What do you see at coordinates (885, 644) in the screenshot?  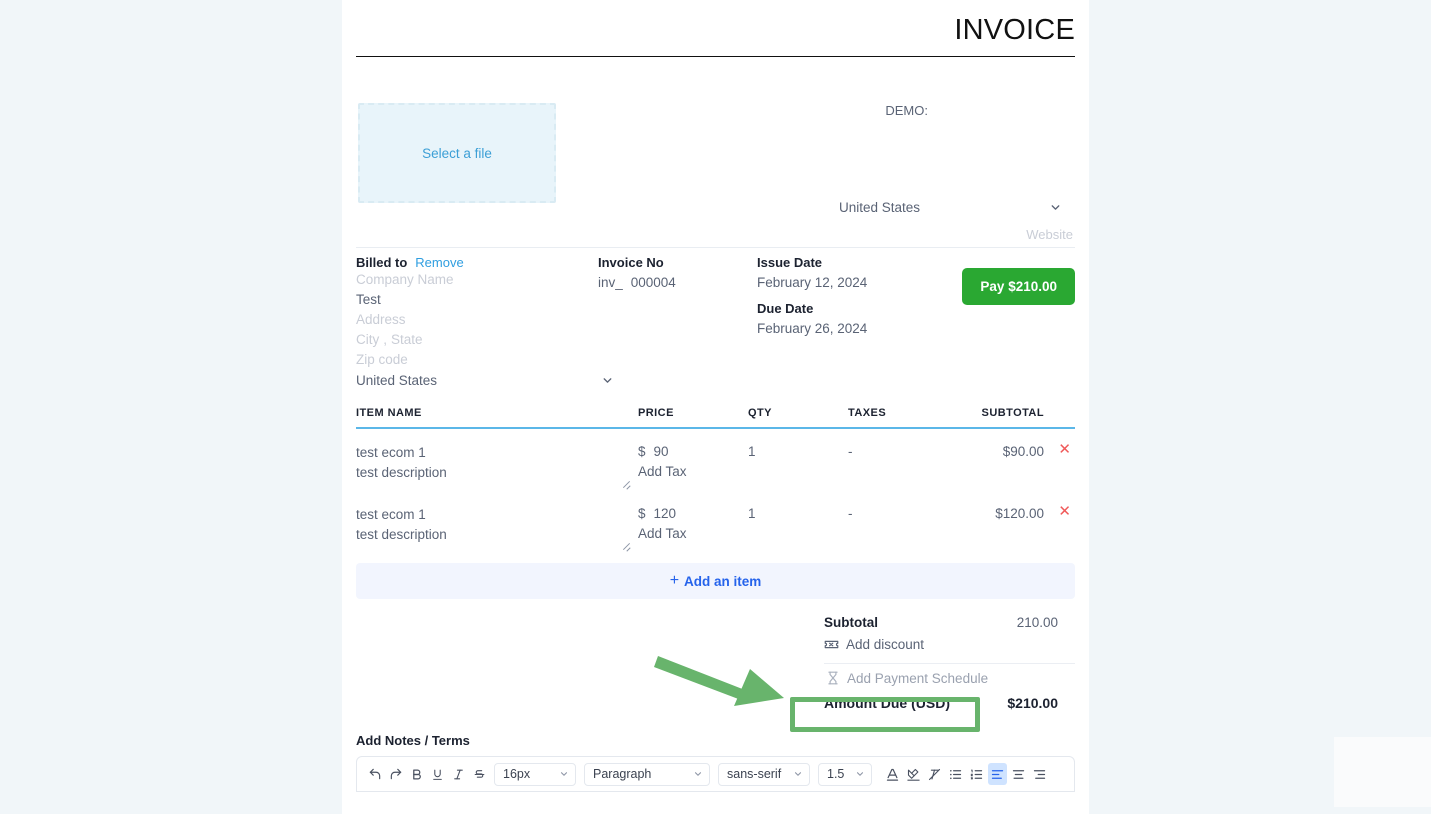 I see `add-discount-label: Add discount` at bounding box center [885, 644].